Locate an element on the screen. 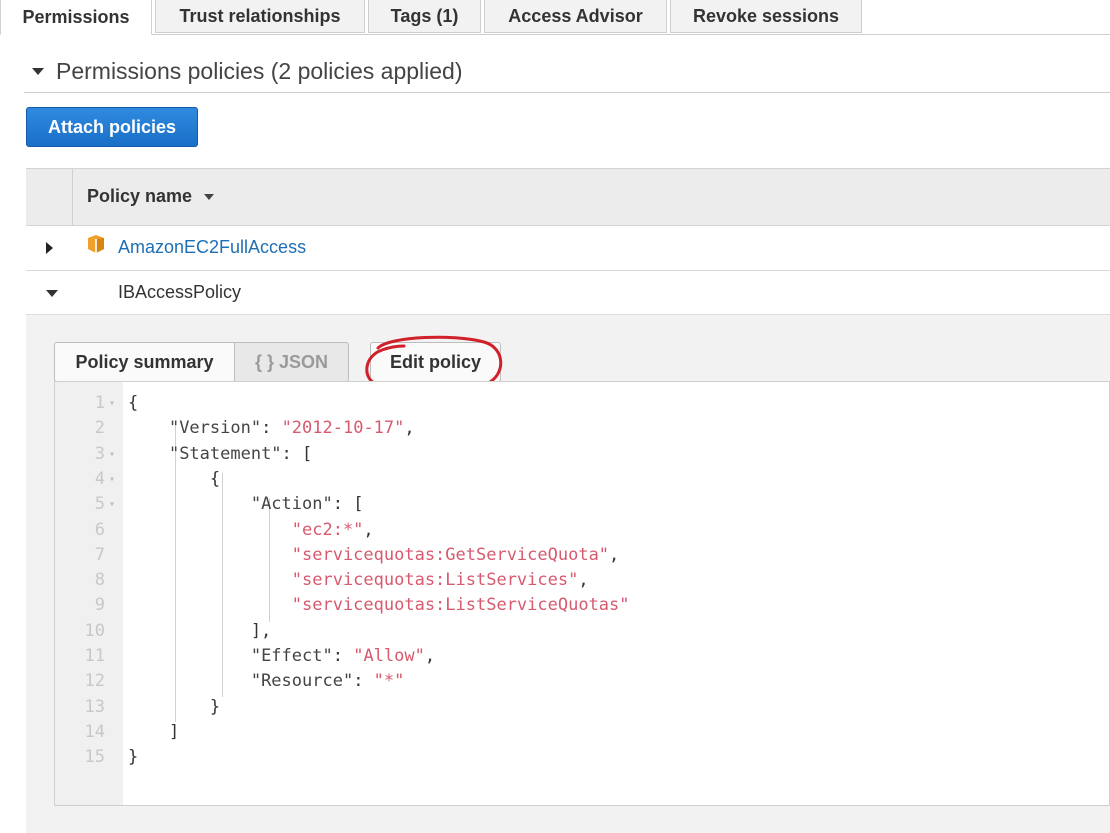 This screenshot has width=1110, height=833. column-separator is located at coordinates (72, 197).